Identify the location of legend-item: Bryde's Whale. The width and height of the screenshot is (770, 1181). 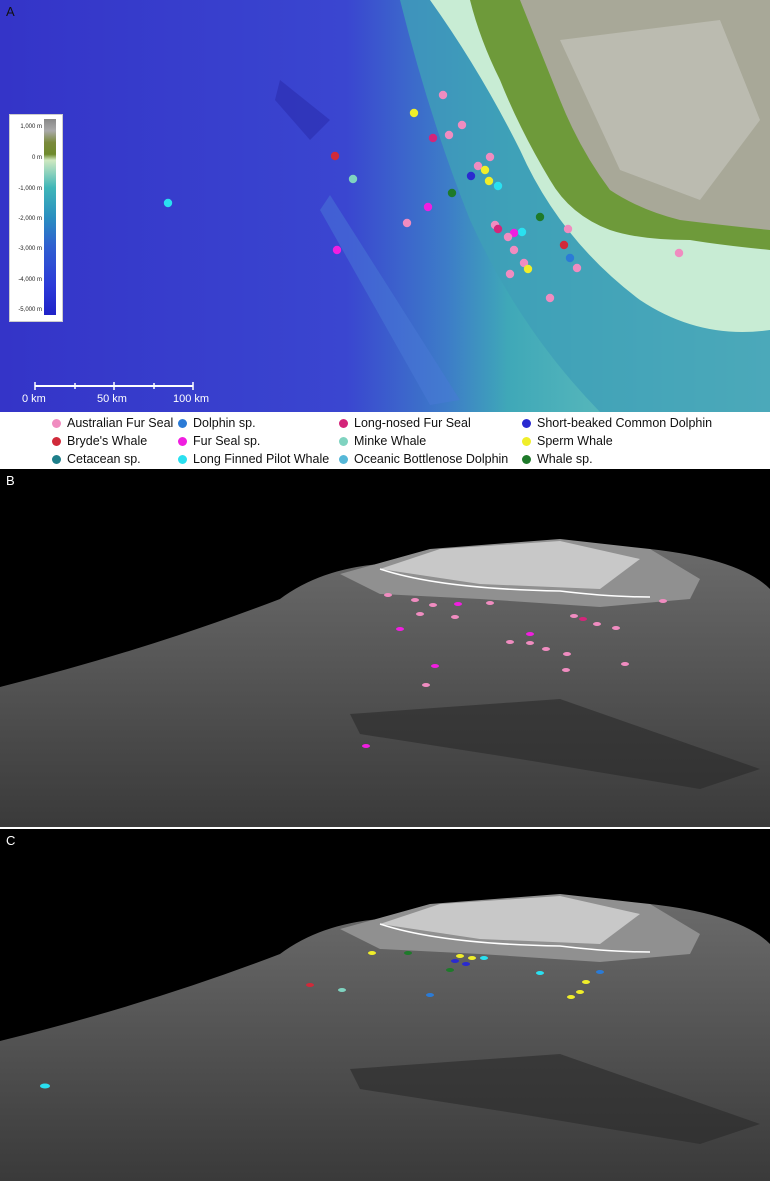
(99, 441).